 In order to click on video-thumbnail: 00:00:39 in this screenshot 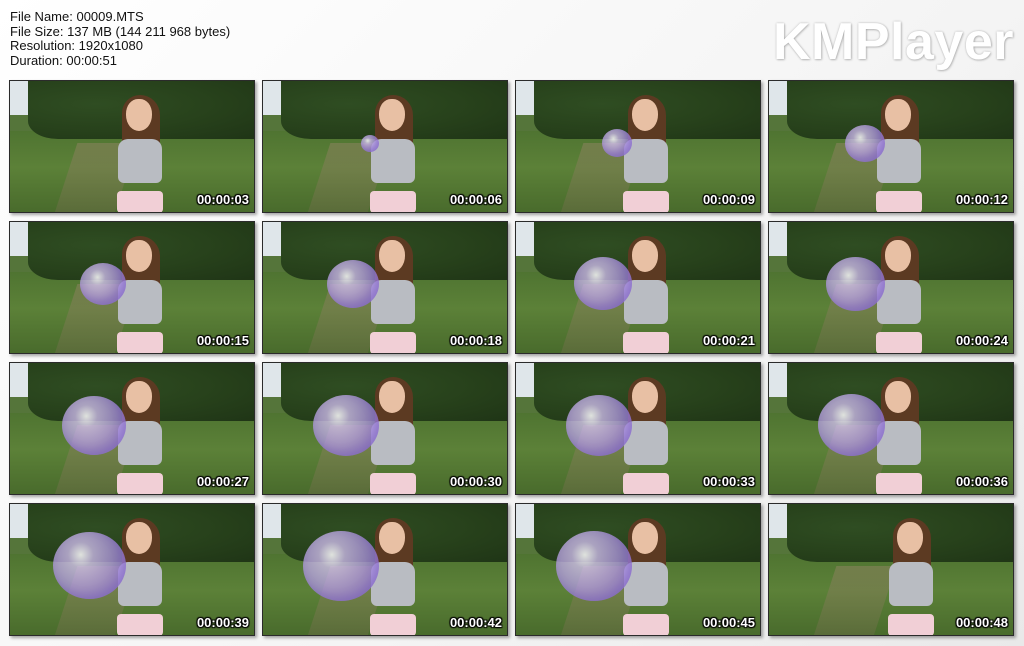, I will do `click(132, 569)`.